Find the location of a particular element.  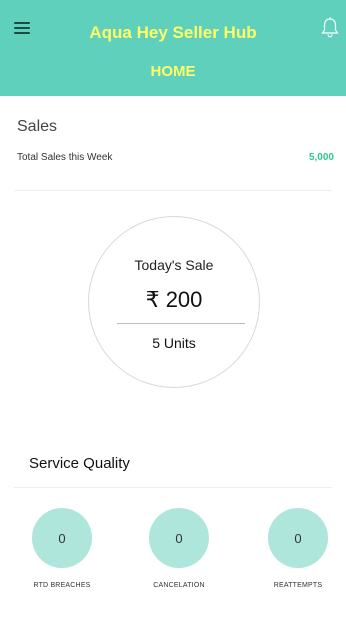

metric-rtd-breaches-label: RTD BREACHES is located at coordinates (62, 585).